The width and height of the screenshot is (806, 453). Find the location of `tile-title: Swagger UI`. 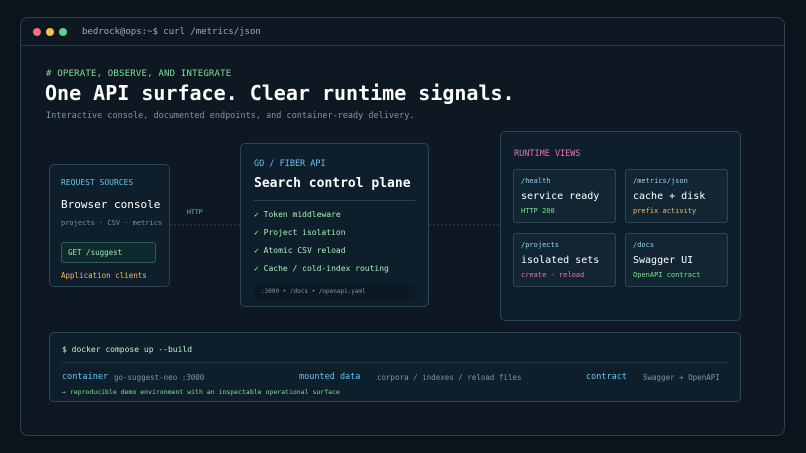

tile-title: Swagger UI is located at coordinates (663, 260).